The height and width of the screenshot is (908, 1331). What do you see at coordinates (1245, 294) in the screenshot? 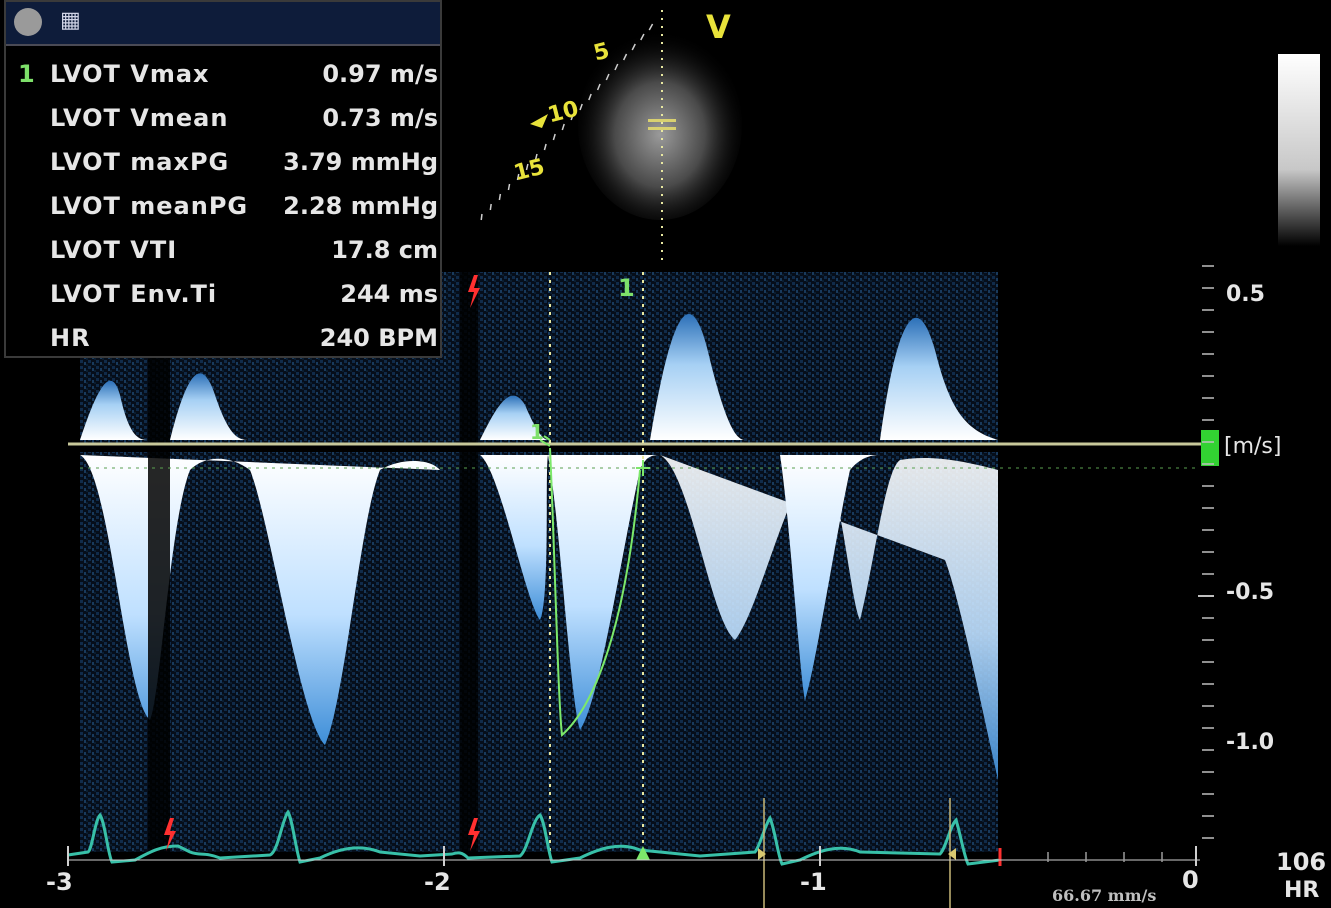
I see `scale-label-positive: 0.5` at bounding box center [1245, 294].